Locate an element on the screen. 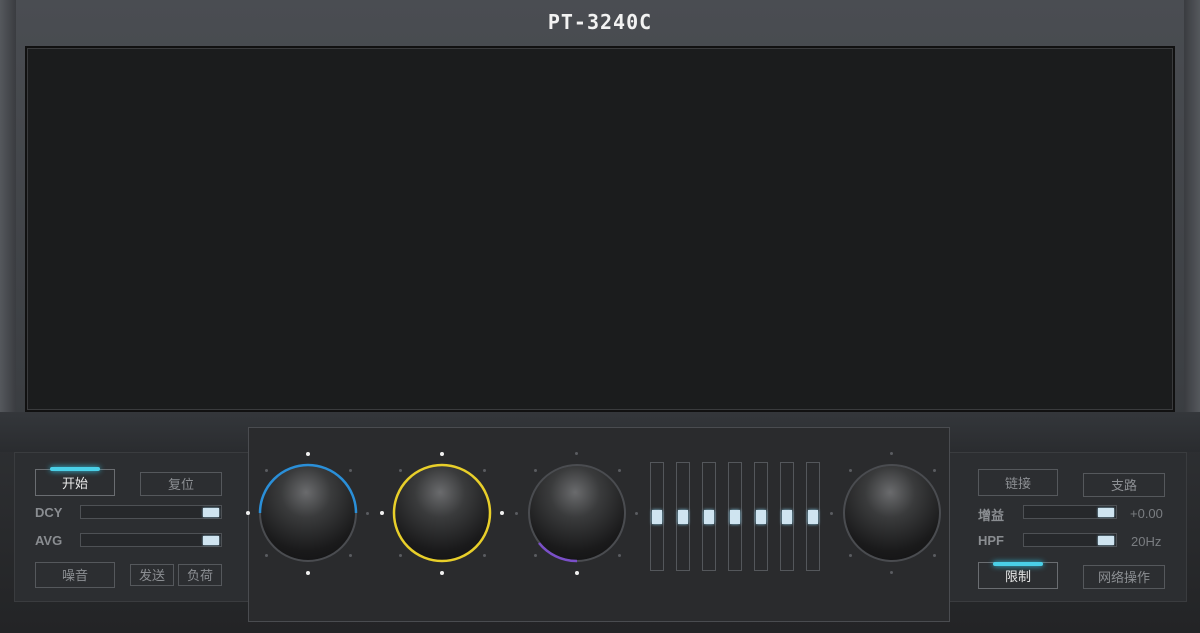  knob-4-top-dot is located at coordinates (891, 453).